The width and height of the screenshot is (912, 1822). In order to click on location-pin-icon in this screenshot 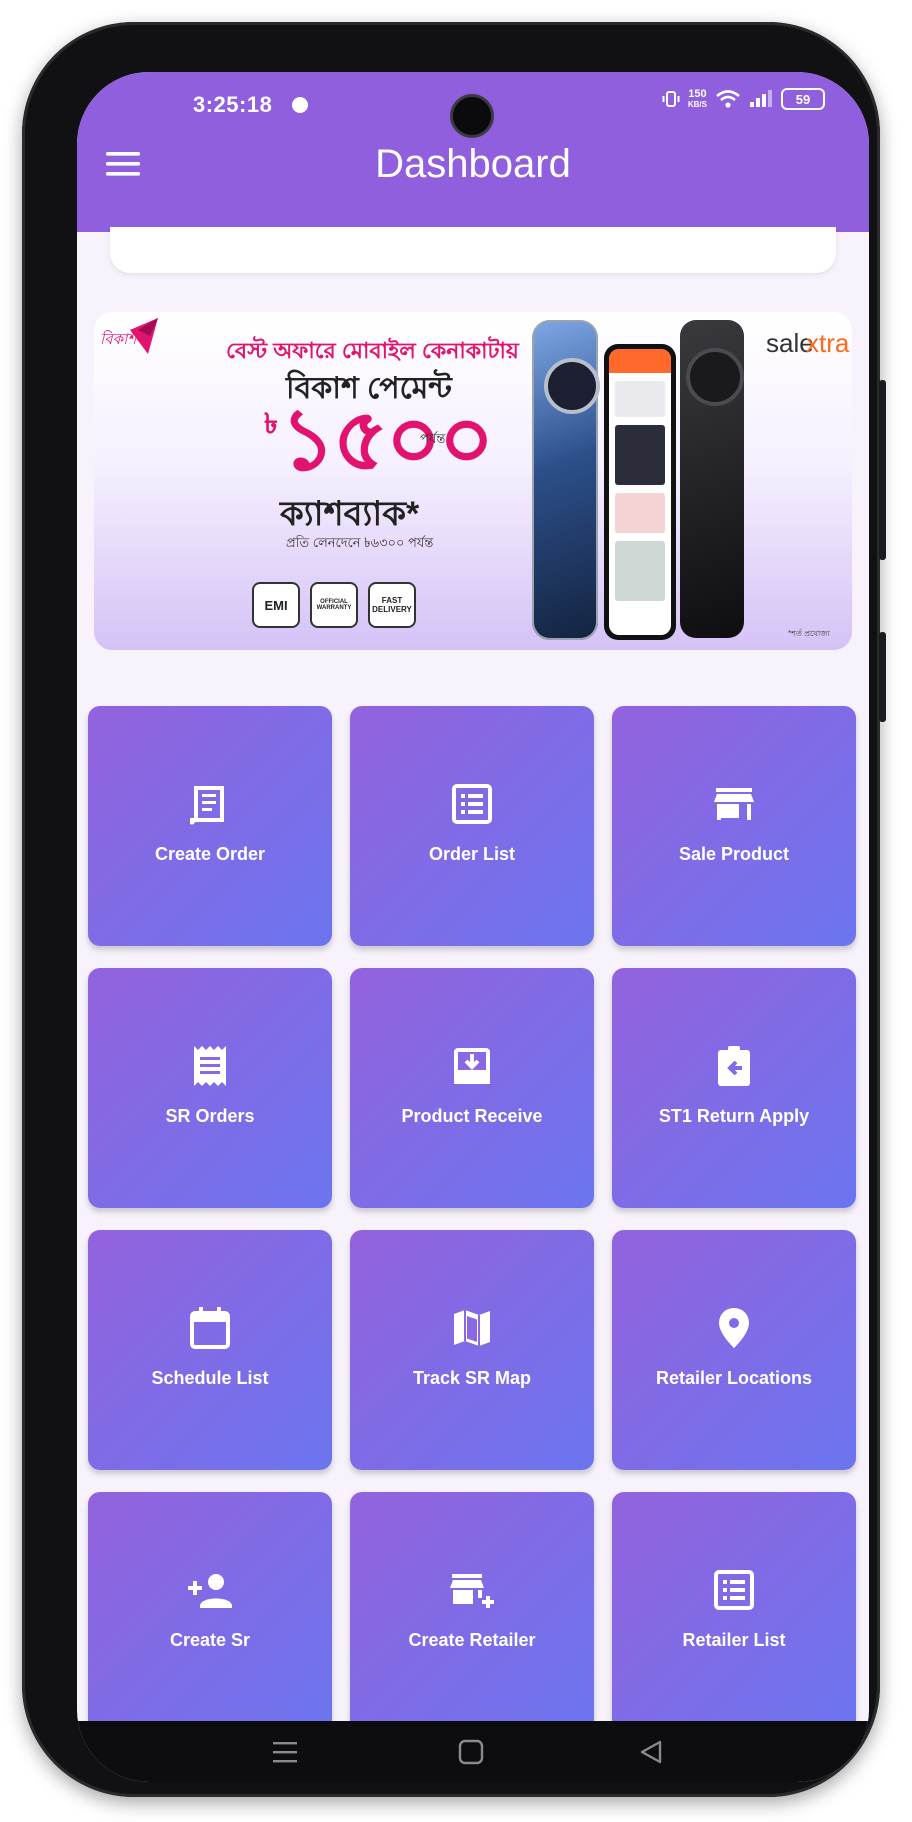, I will do `click(734, 1327)`.